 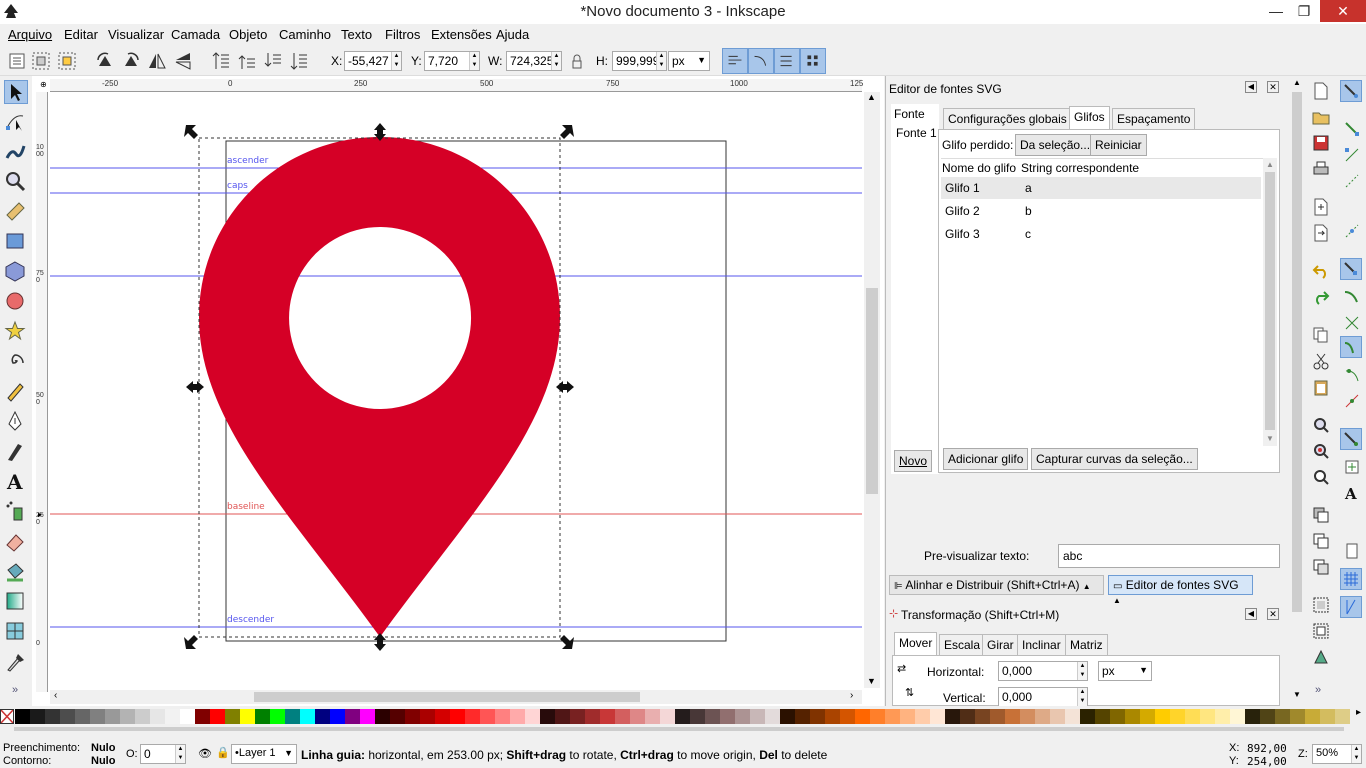 I want to click on menu-objeto: Objeto, so click(x=248, y=34).